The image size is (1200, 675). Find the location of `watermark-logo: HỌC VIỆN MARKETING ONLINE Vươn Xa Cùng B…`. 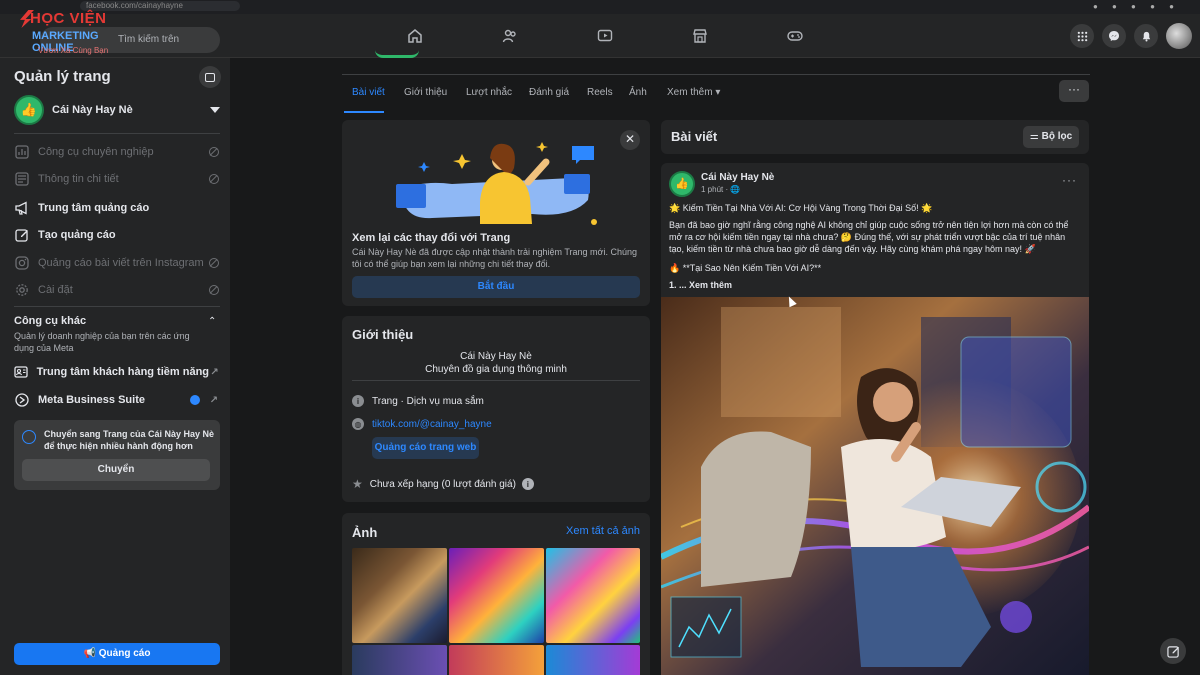

watermark-logo: HỌC VIỆN MARKETING ONLINE Vươn Xa Cùng B… is located at coordinates (80, 35).